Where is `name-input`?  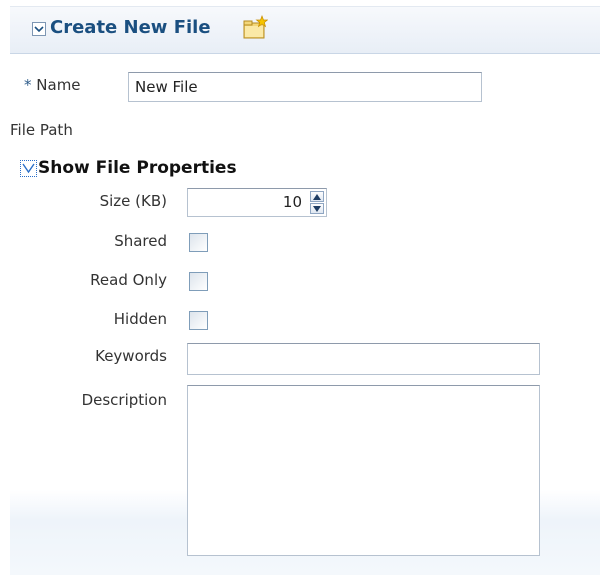 name-input is located at coordinates (305, 87).